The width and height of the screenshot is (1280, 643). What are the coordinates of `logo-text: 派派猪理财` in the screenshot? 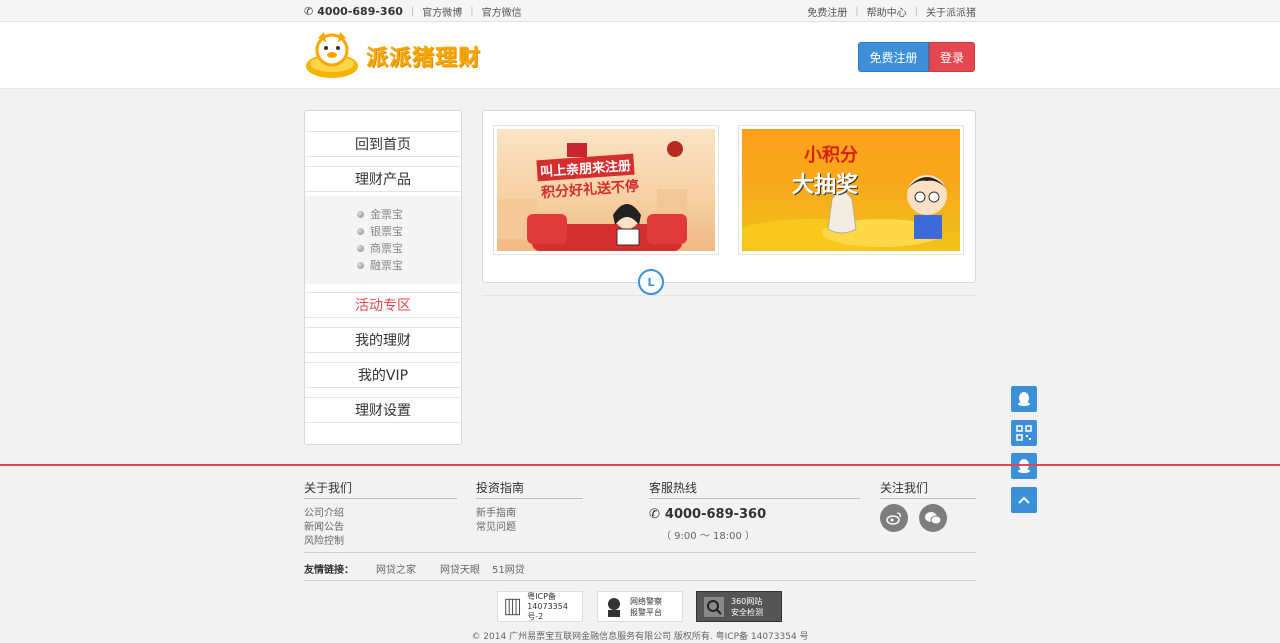 It's located at (424, 58).